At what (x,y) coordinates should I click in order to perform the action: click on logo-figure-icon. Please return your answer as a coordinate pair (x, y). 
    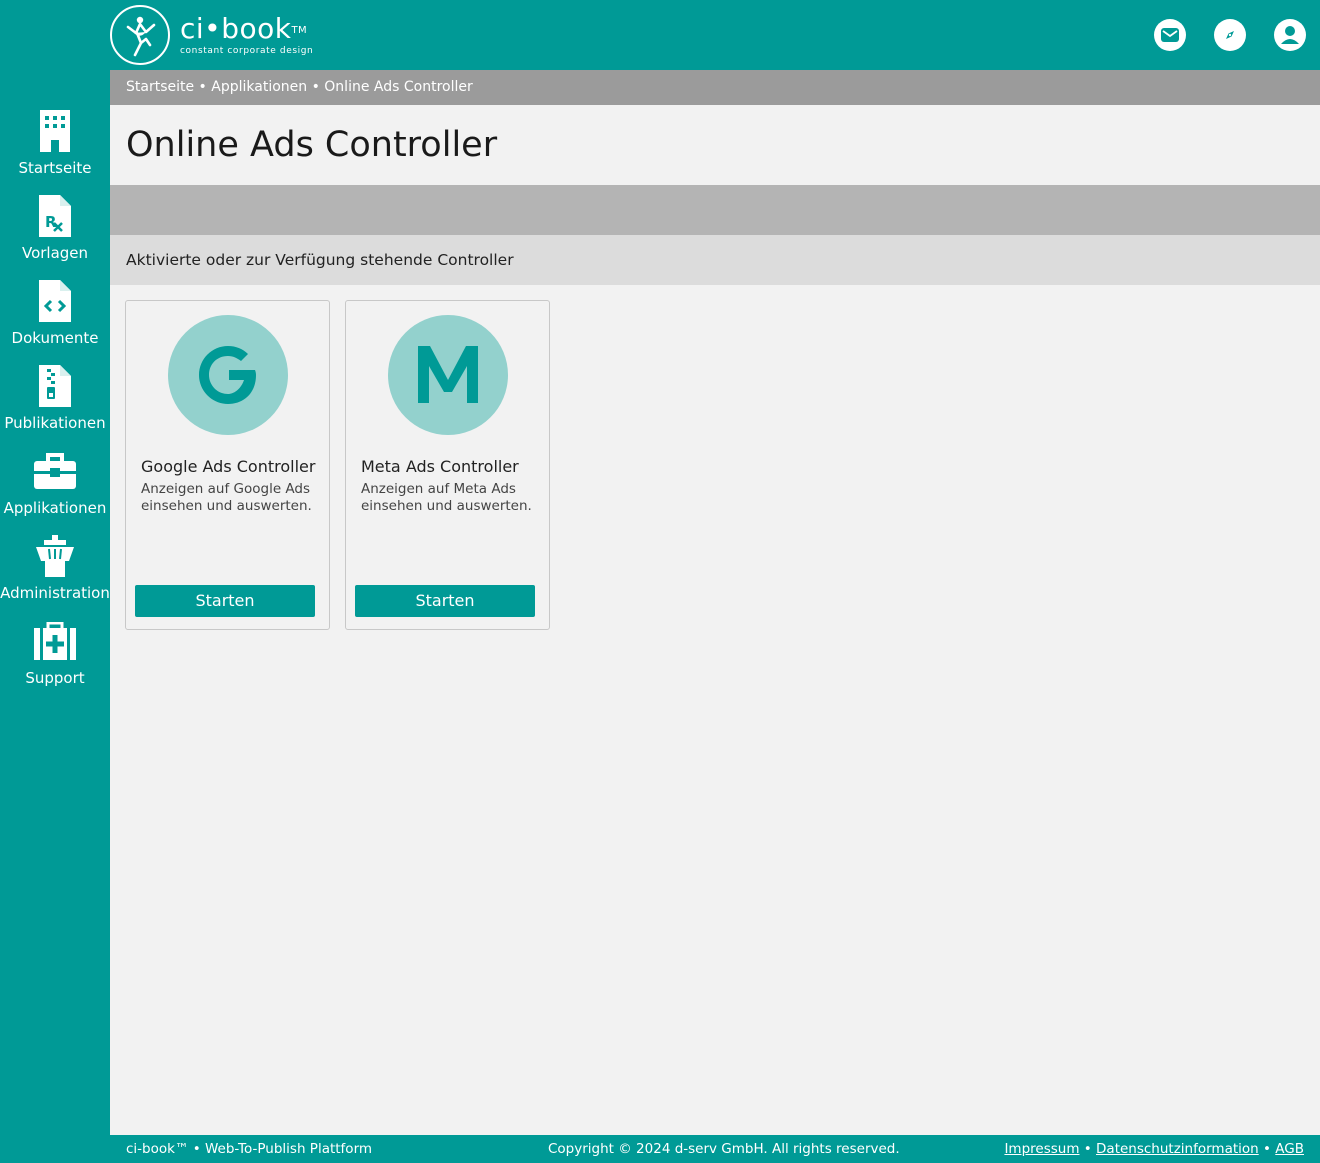
    Looking at the image, I should click on (140, 35).